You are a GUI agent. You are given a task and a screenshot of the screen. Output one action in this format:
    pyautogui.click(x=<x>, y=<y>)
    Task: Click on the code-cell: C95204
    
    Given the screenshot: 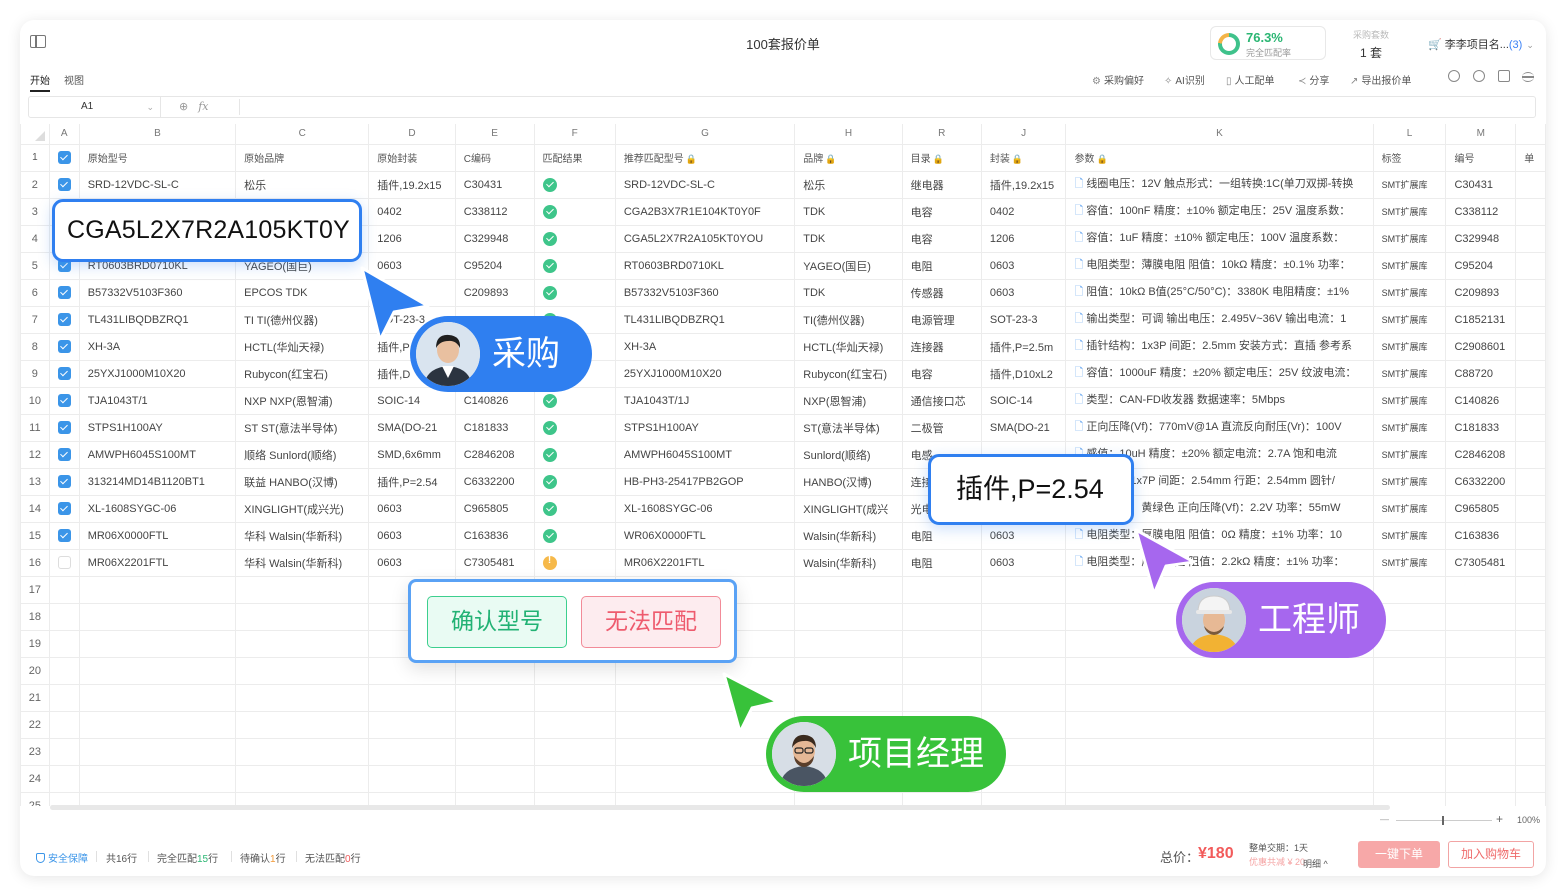 What is the action you would take?
    pyautogui.click(x=494, y=265)
    